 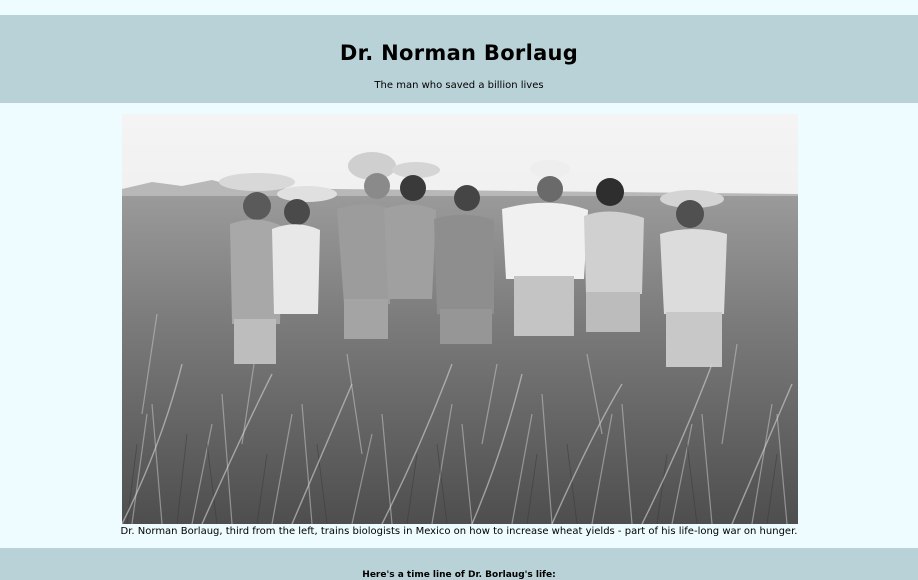 What do you see at coordinates (459, 53) in the screenshot?
I see `page-title: Dr. Norman Borlaug` at bounding box center [459, 53].